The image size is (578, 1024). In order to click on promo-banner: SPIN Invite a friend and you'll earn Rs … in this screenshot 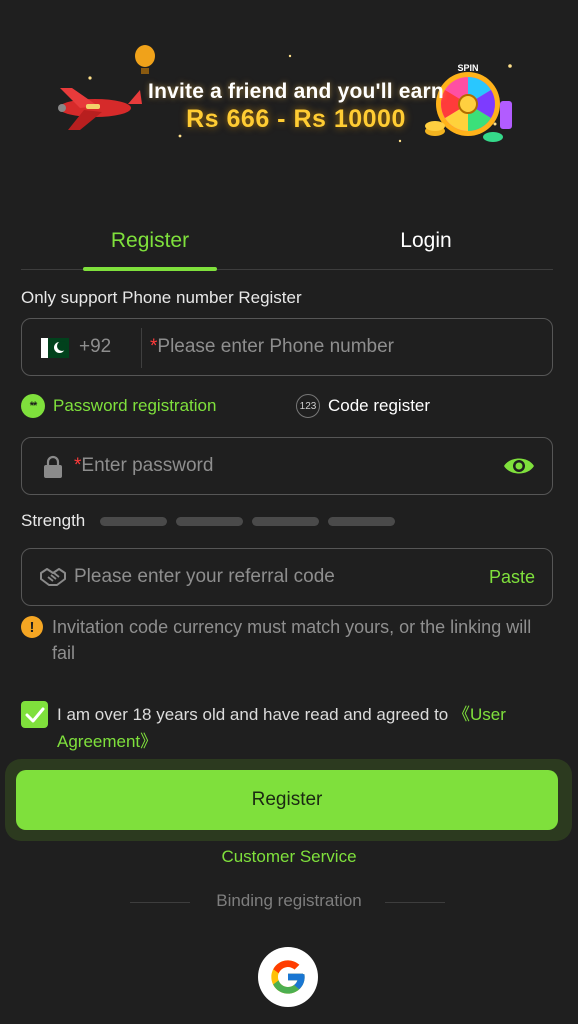, I will do `click(285, 96)`.